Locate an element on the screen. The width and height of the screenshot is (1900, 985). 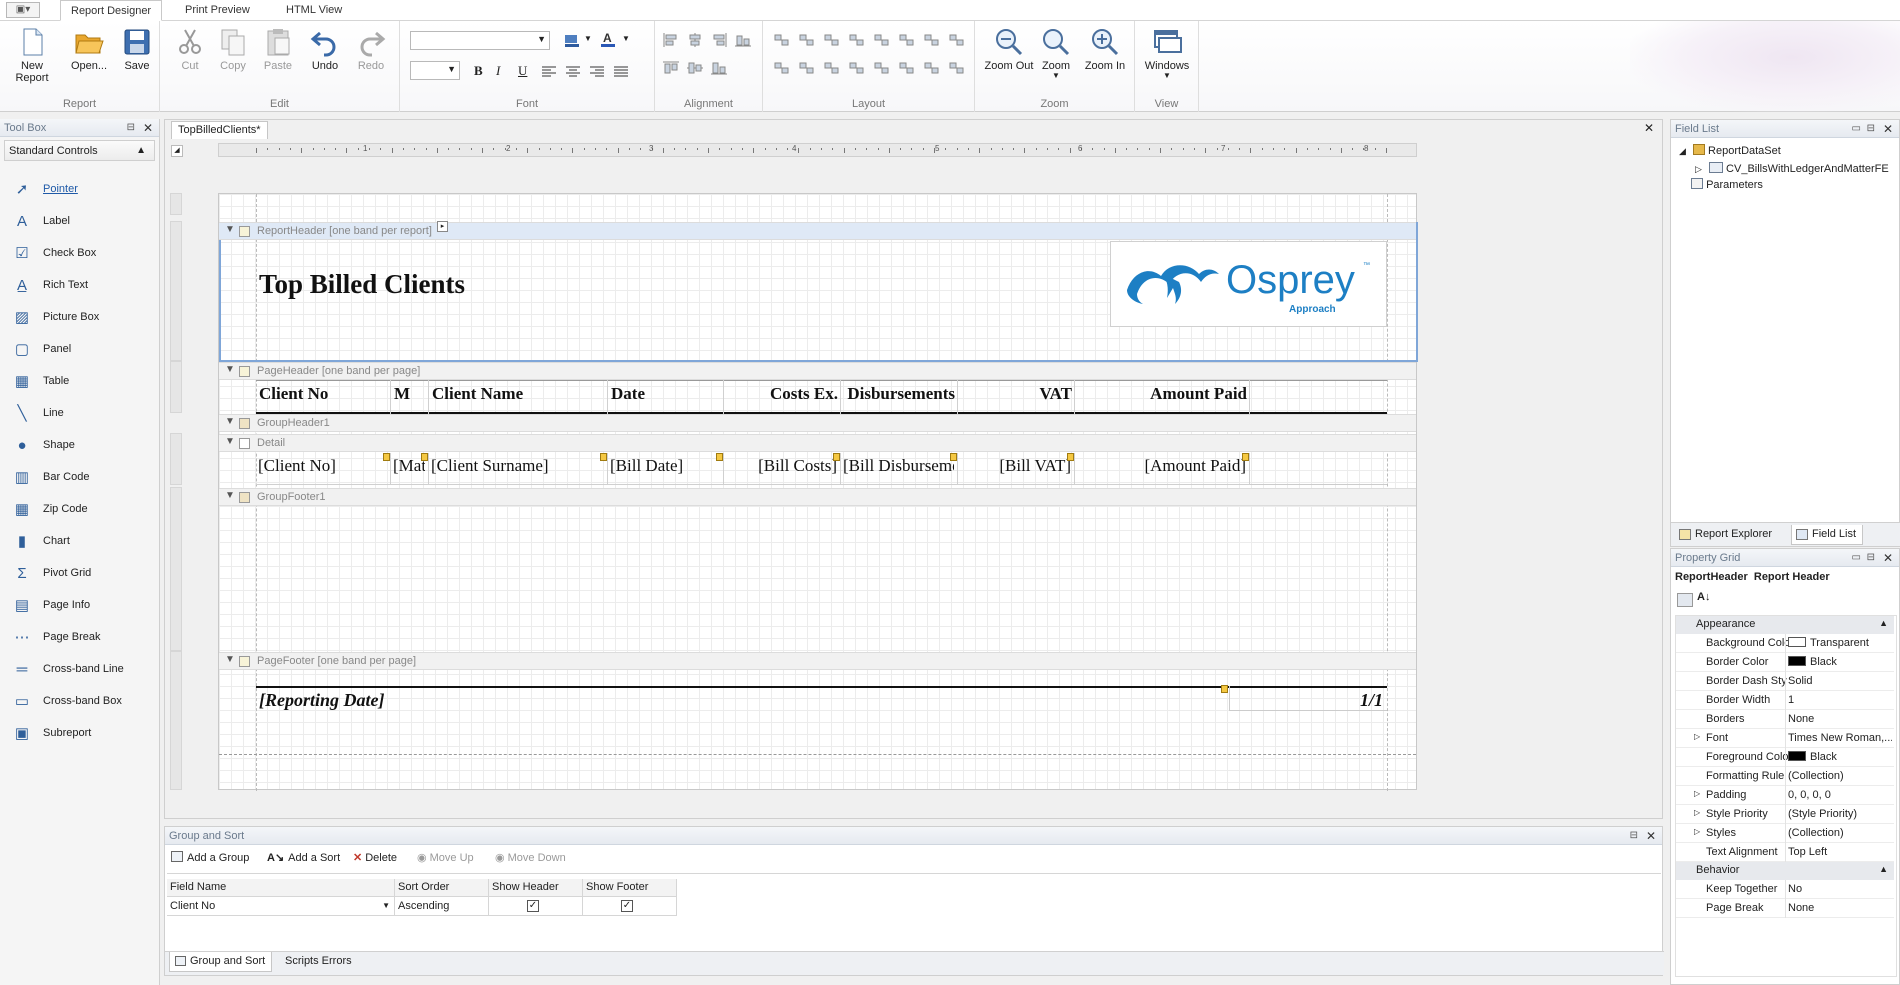
property-category: Behavior ▲ is located at coordinates (1785, 871).